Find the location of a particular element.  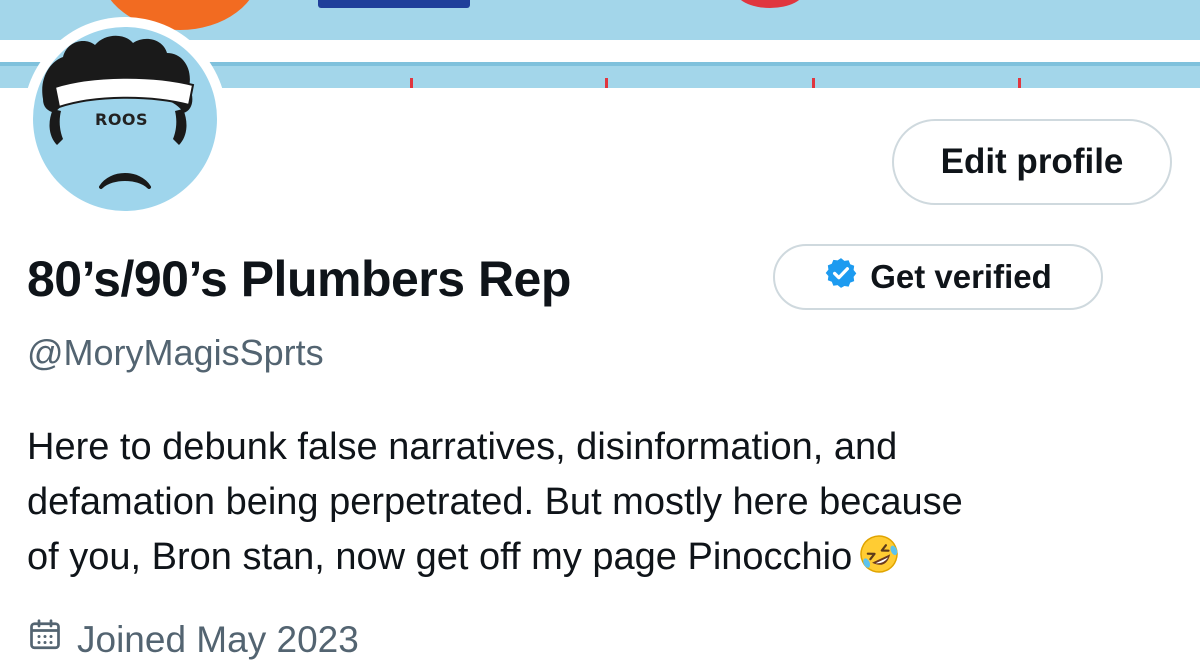

get-verified-button: Get verified is located at coordinates (938, 277).